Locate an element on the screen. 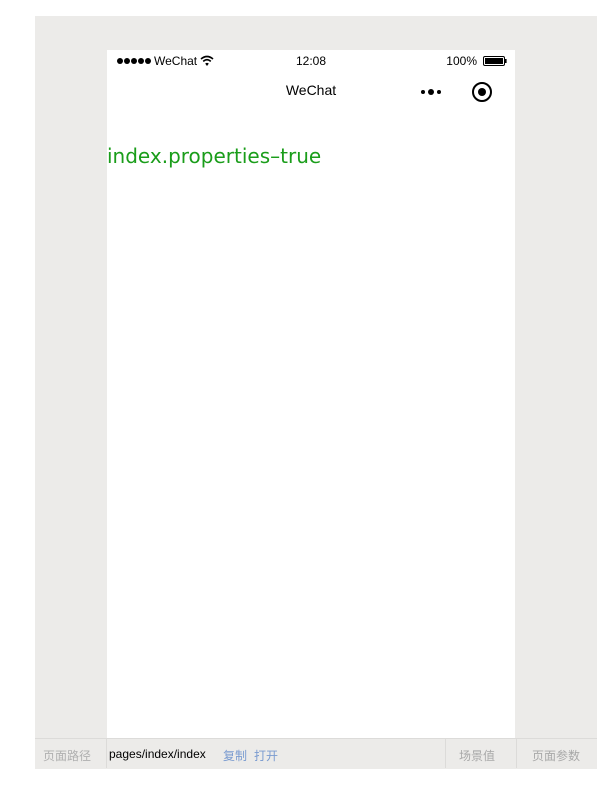  battery-icon is located at coordinates (495, 61).